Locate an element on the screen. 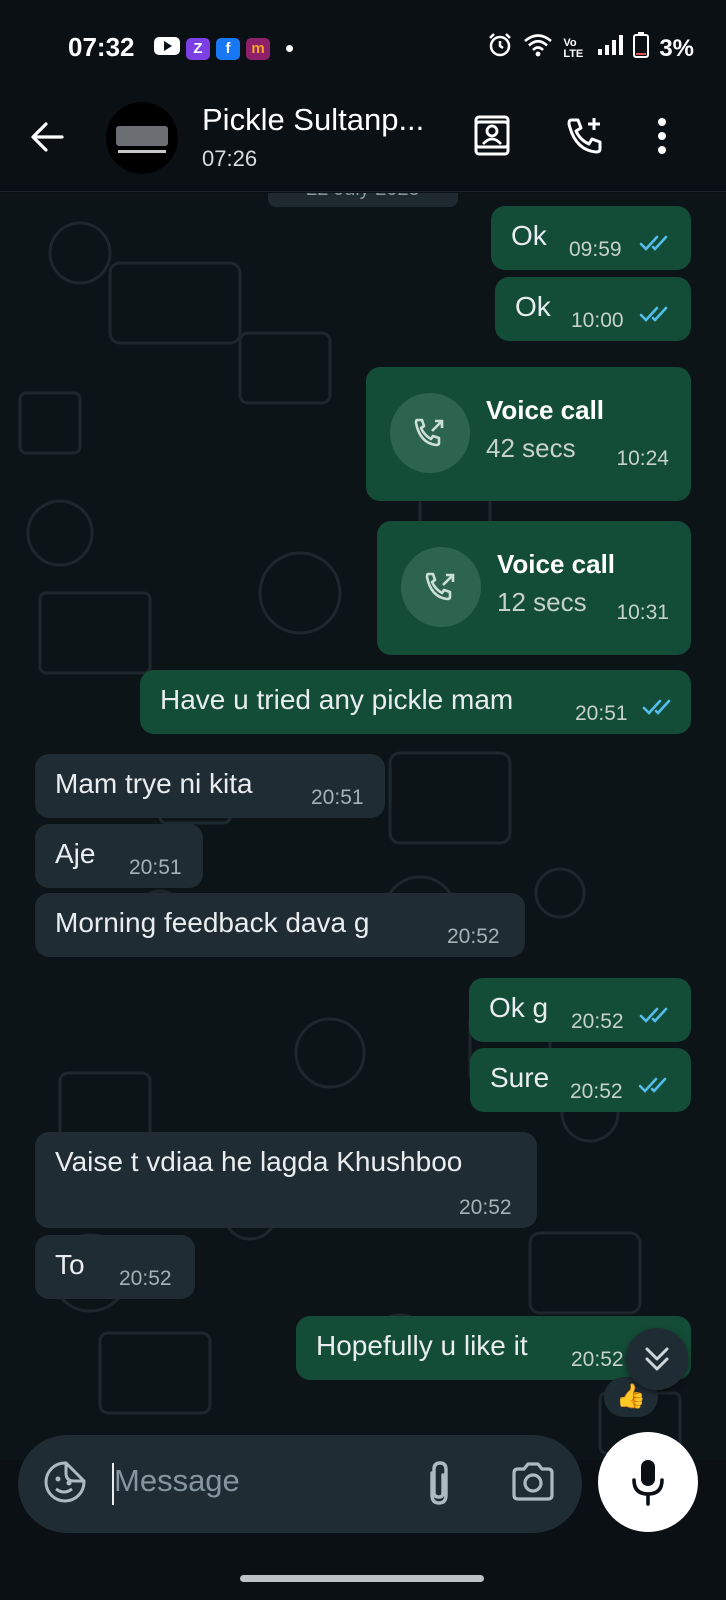 Image resolution: width=726 pixels, height=1600 pixels. voice-call-bubble: Voice call 12 secs 10:31 is located at coordinates (534, 588).